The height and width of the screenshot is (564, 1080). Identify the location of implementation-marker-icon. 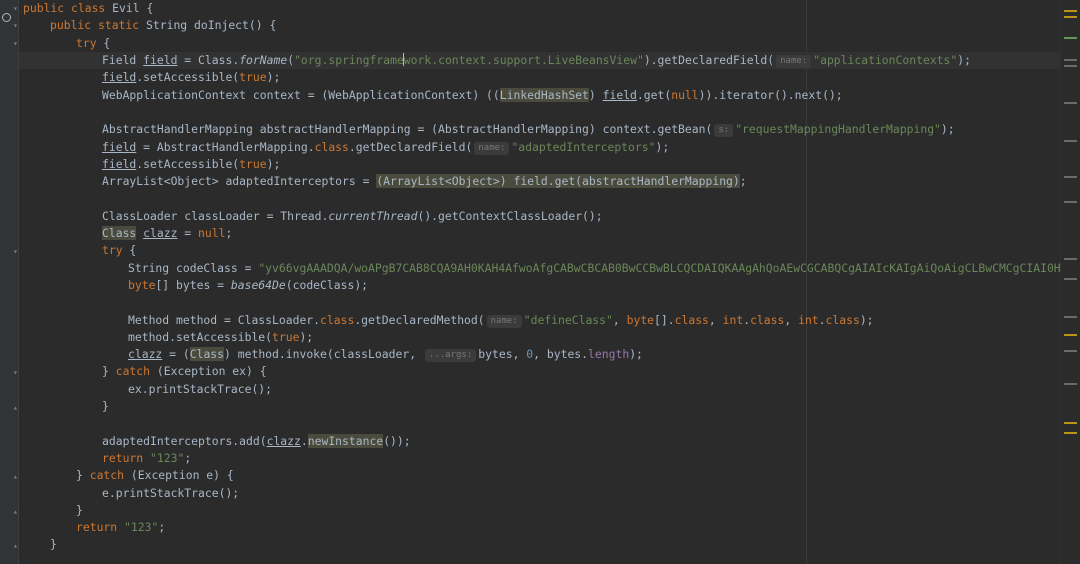
(6, 17).